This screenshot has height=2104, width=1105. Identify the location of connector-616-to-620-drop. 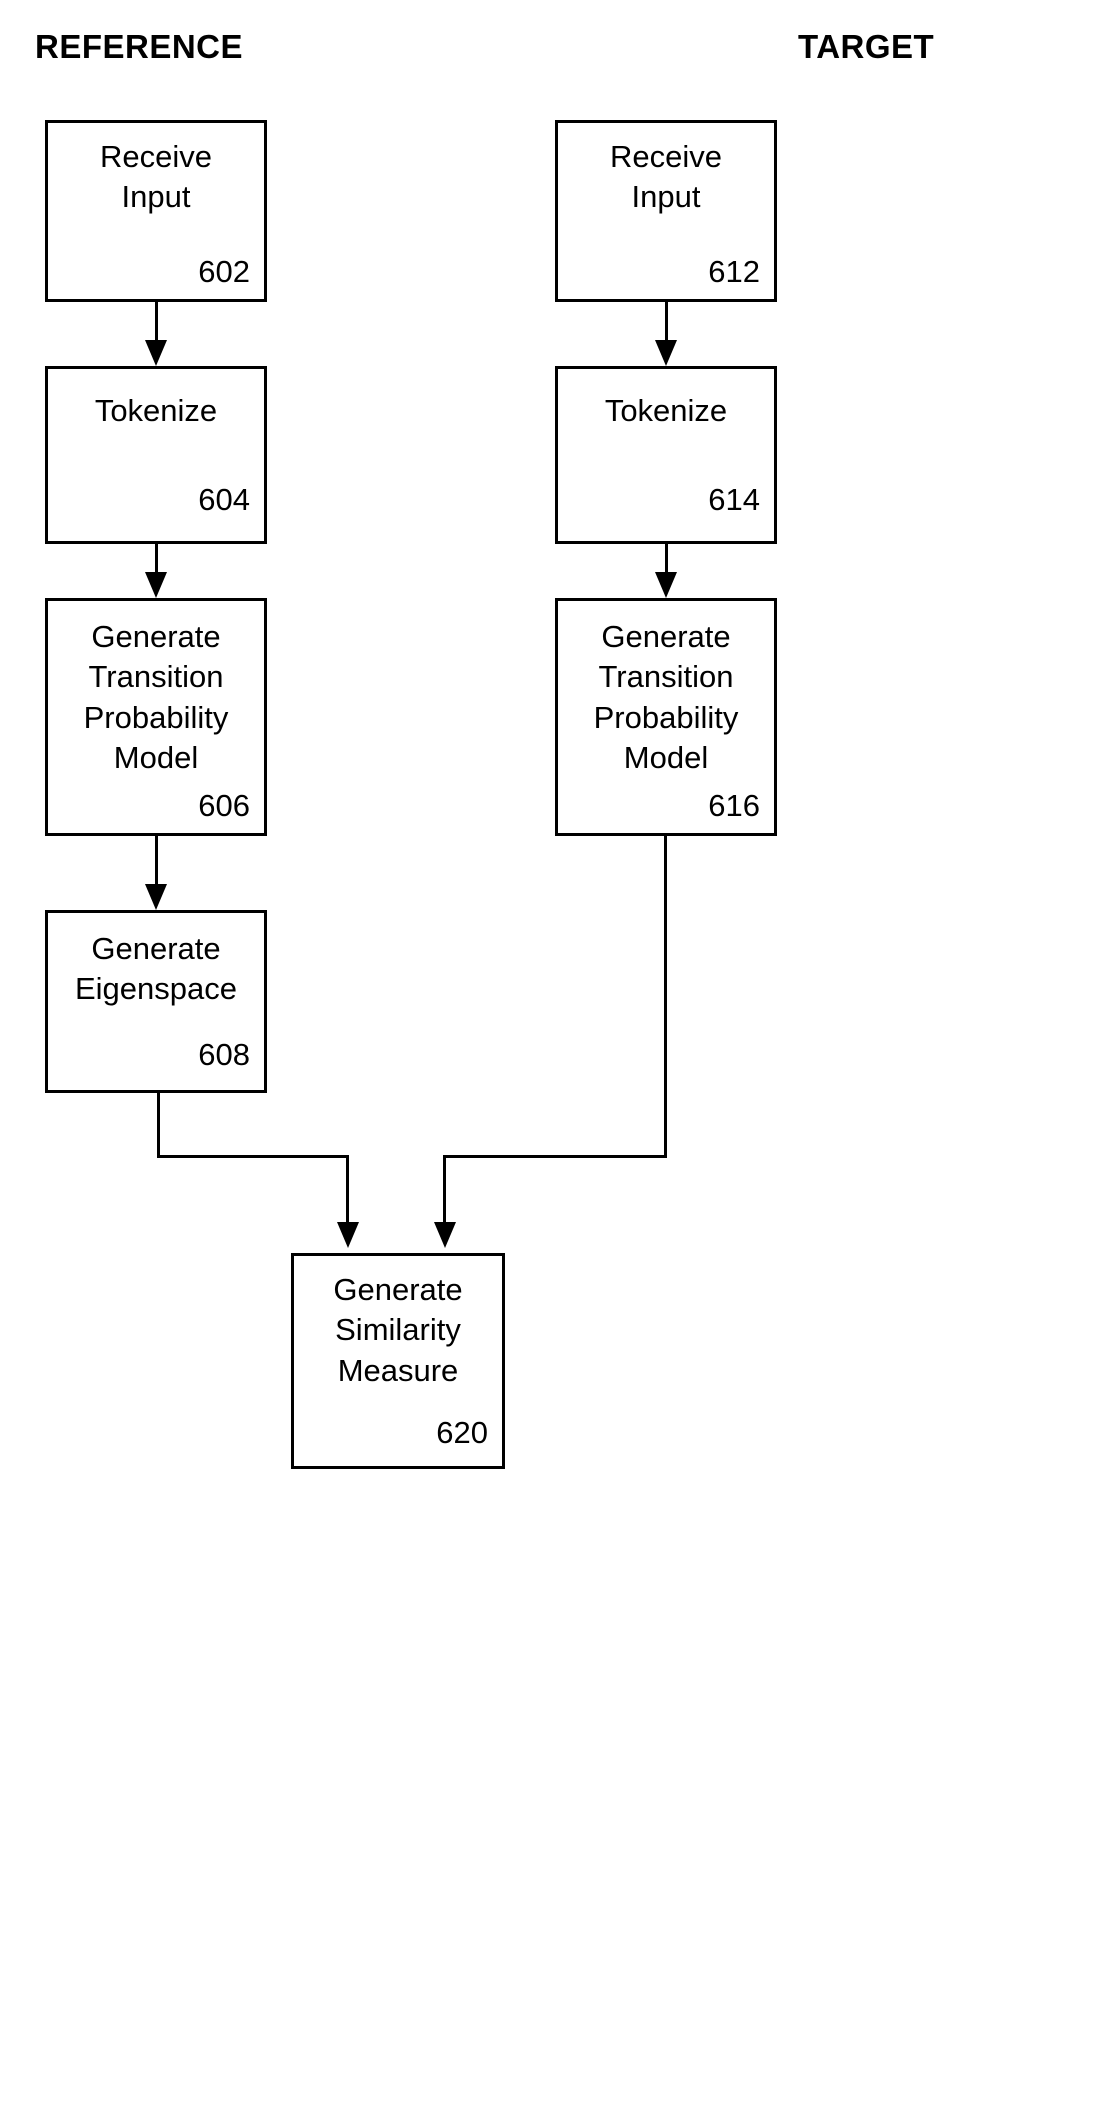
(665, 997).